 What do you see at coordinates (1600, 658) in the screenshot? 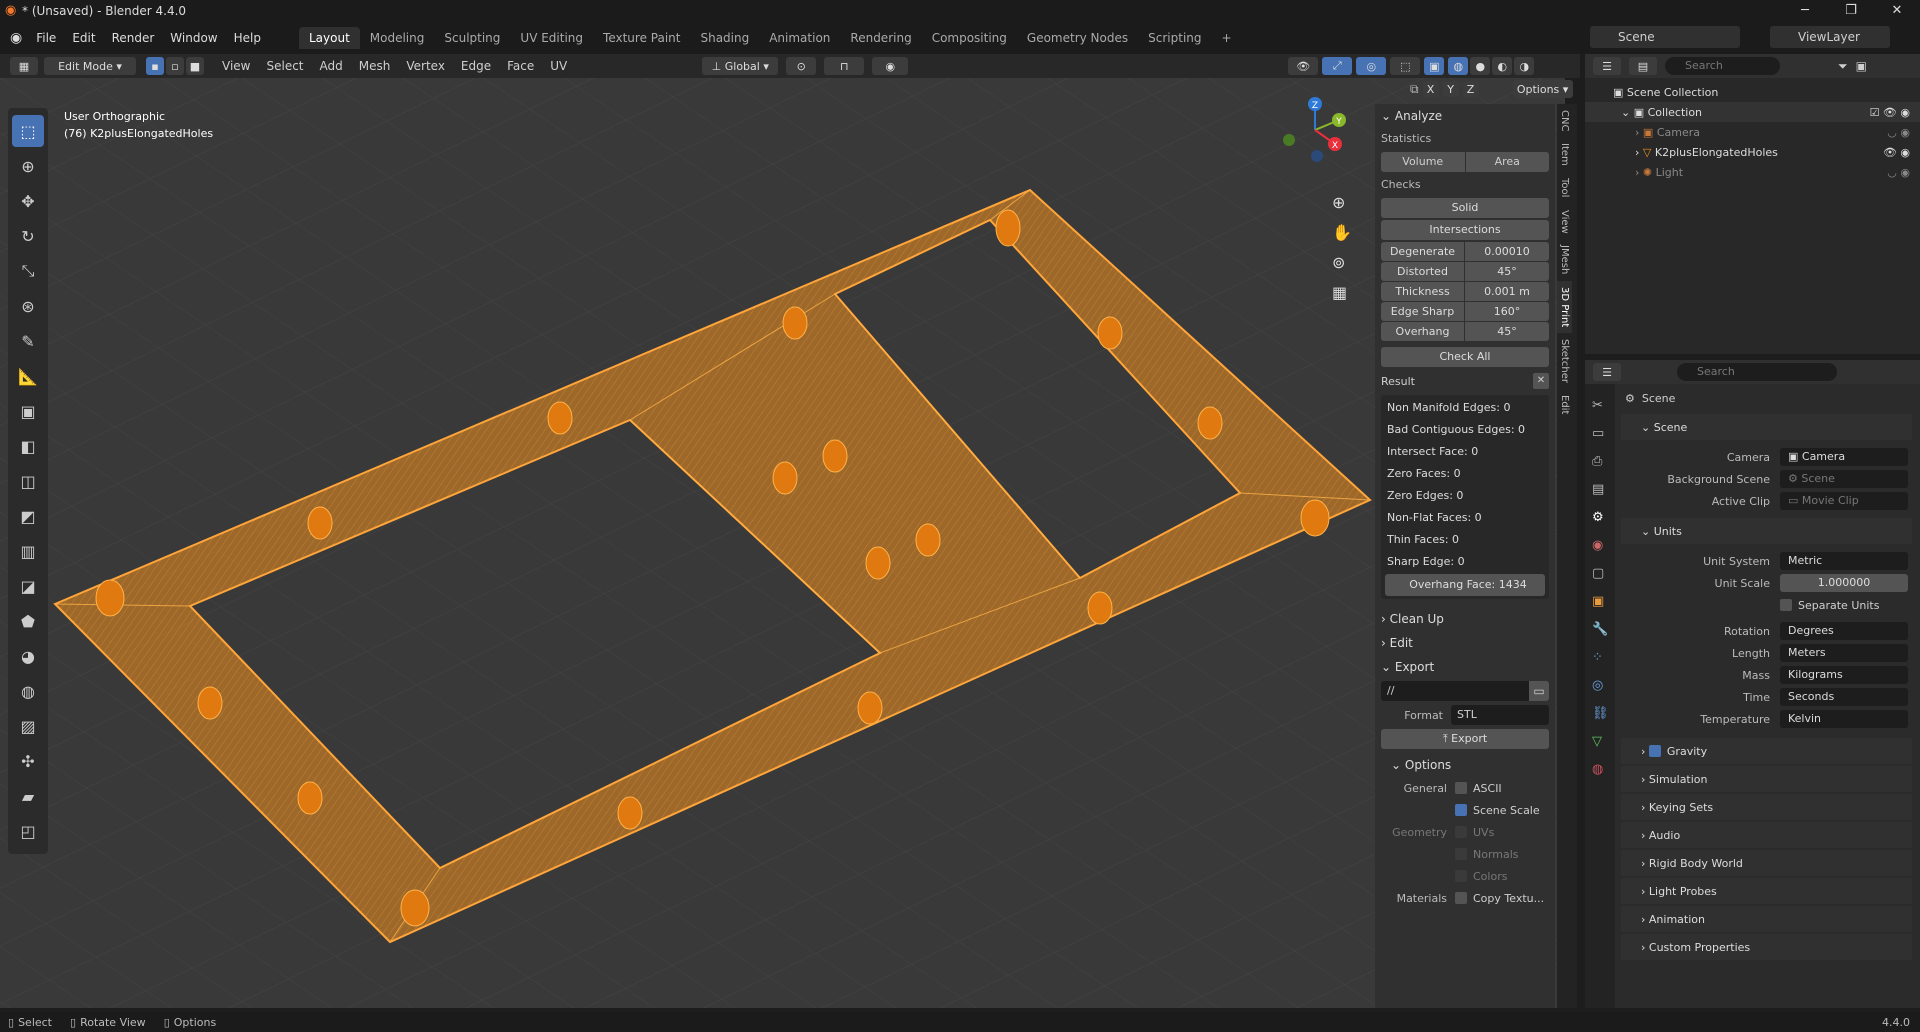
I see `particles-tab-icon: ⁘` at bounding box center [1600, 658].